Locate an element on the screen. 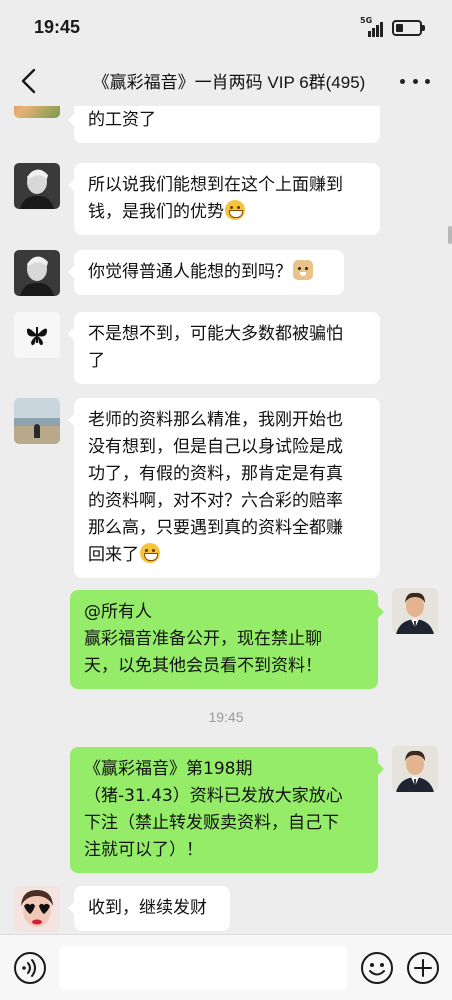 The height and width of the screenshot is (1000, 452). message-text-line: 所以说我们能想到在这个上面赚到 is located at coordinates (215, 185).